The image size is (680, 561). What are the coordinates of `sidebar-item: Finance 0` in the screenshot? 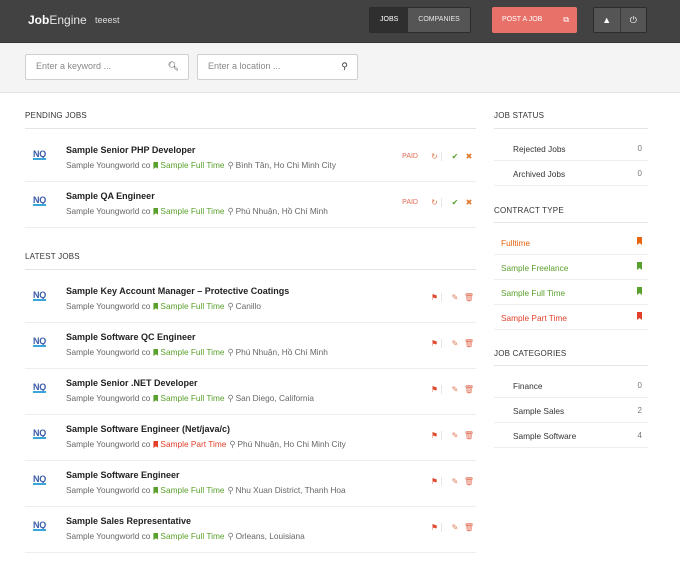 It's located at (571, 385).